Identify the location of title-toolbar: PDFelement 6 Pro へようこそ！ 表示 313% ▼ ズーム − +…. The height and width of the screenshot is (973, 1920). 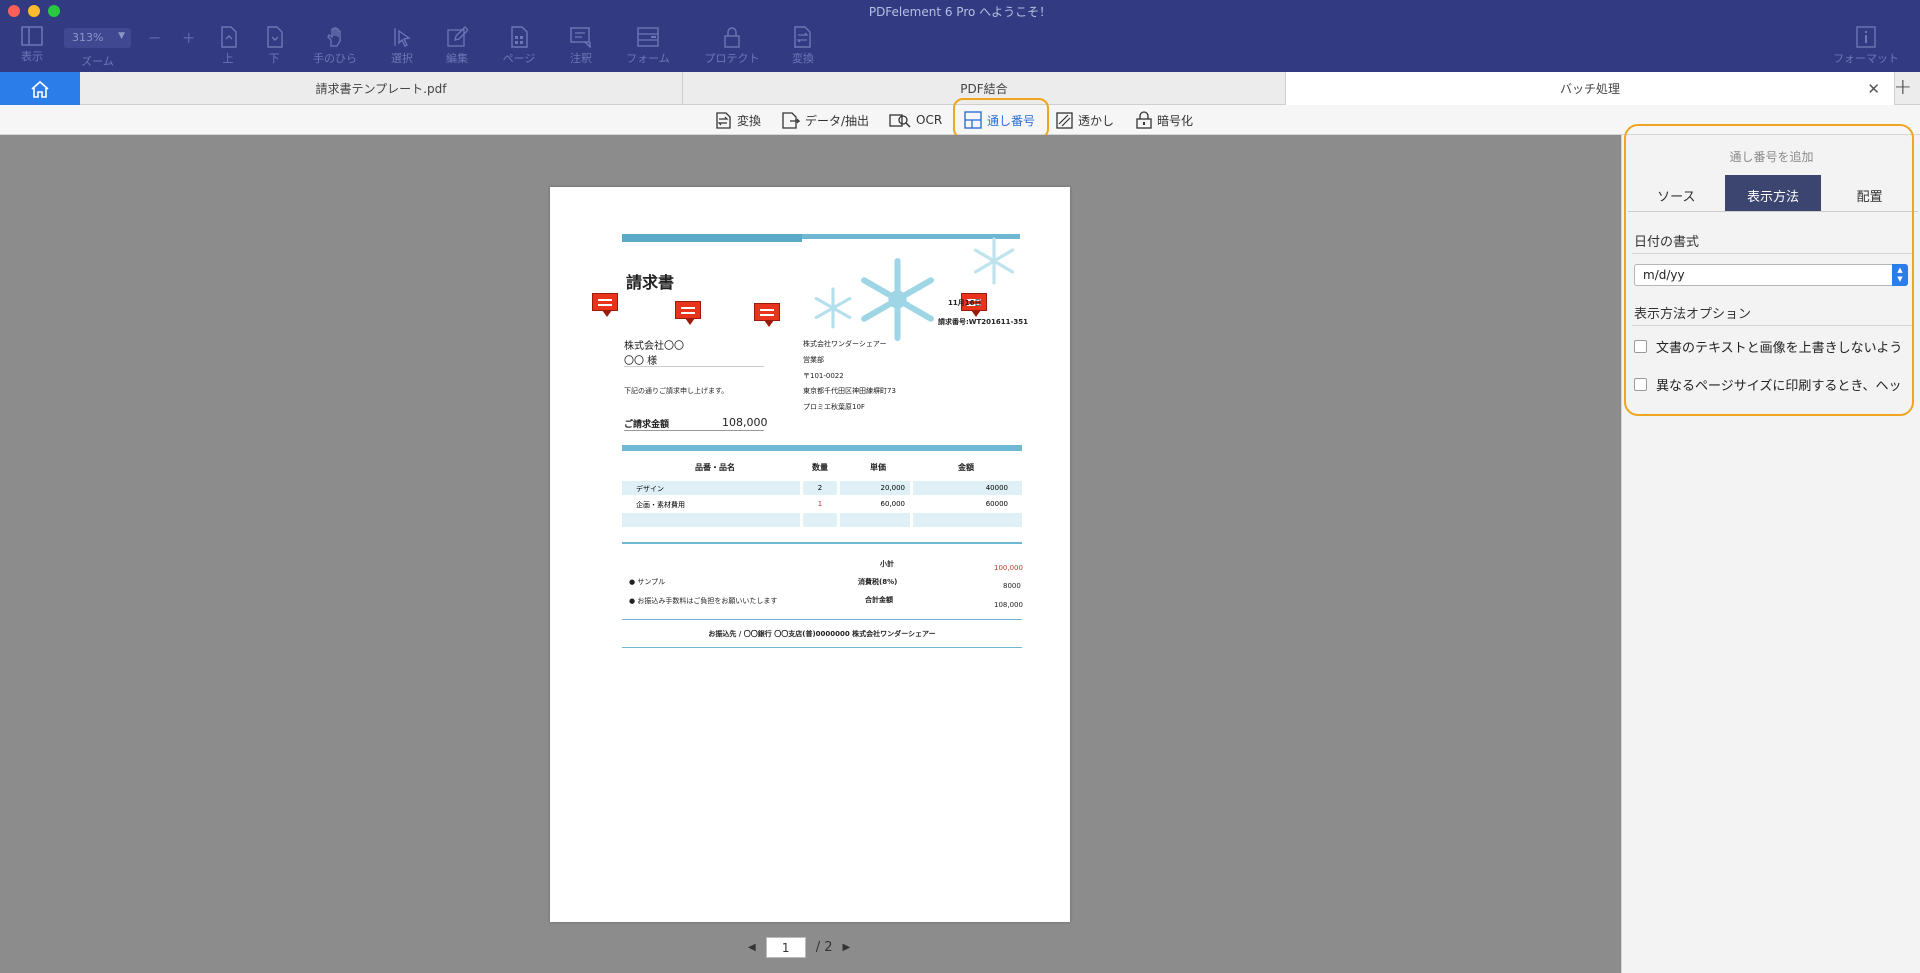
(960, 36).